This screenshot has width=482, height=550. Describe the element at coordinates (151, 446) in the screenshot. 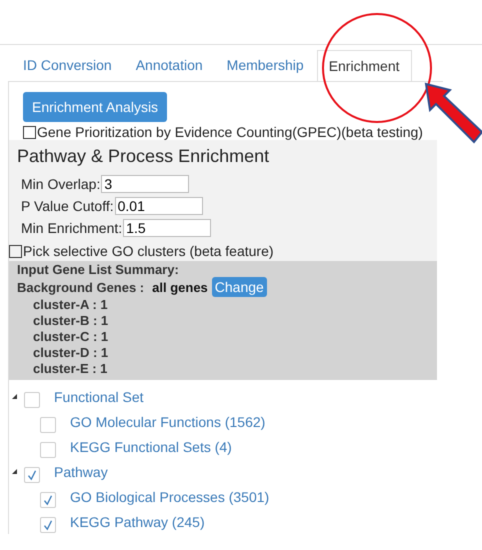

I see `tree-item: KEGG Functional Sets (4)` at that location.